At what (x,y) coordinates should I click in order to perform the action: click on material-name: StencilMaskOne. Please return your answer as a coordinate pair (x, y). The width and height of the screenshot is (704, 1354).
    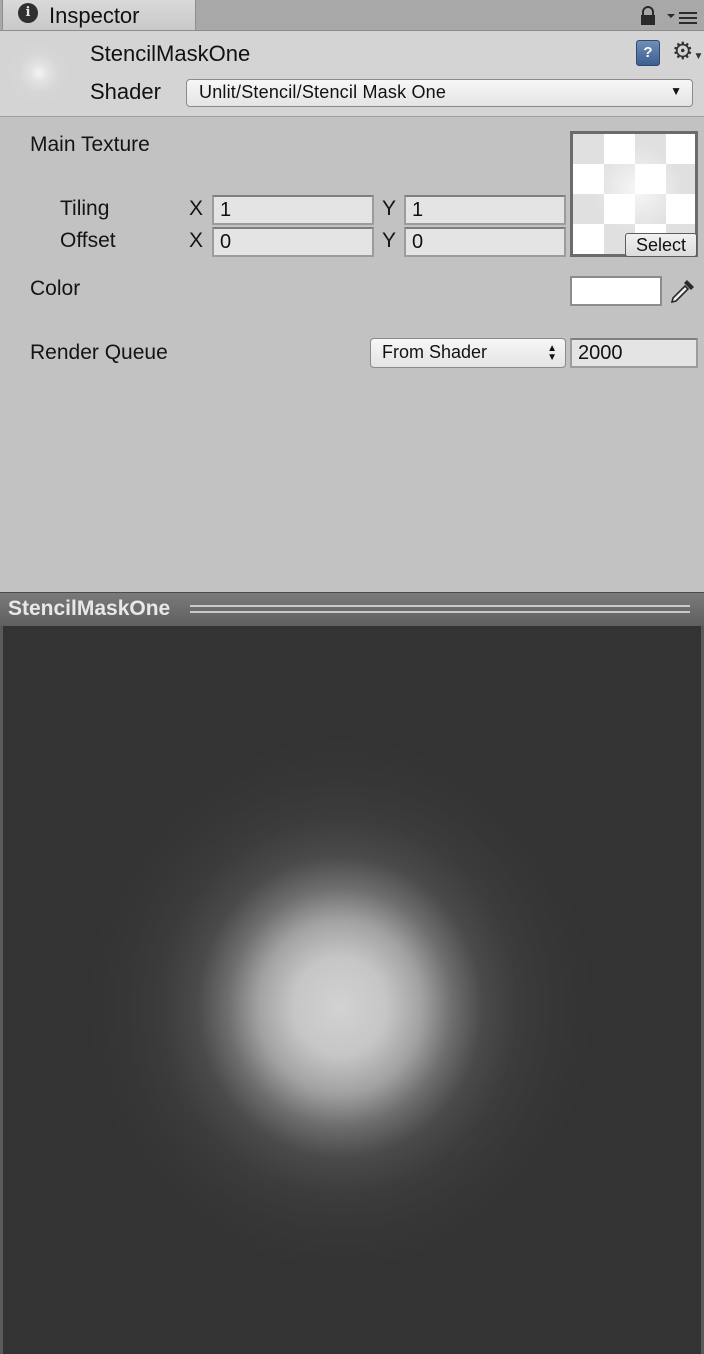
    Looking at the image, I should click on (170, 53).